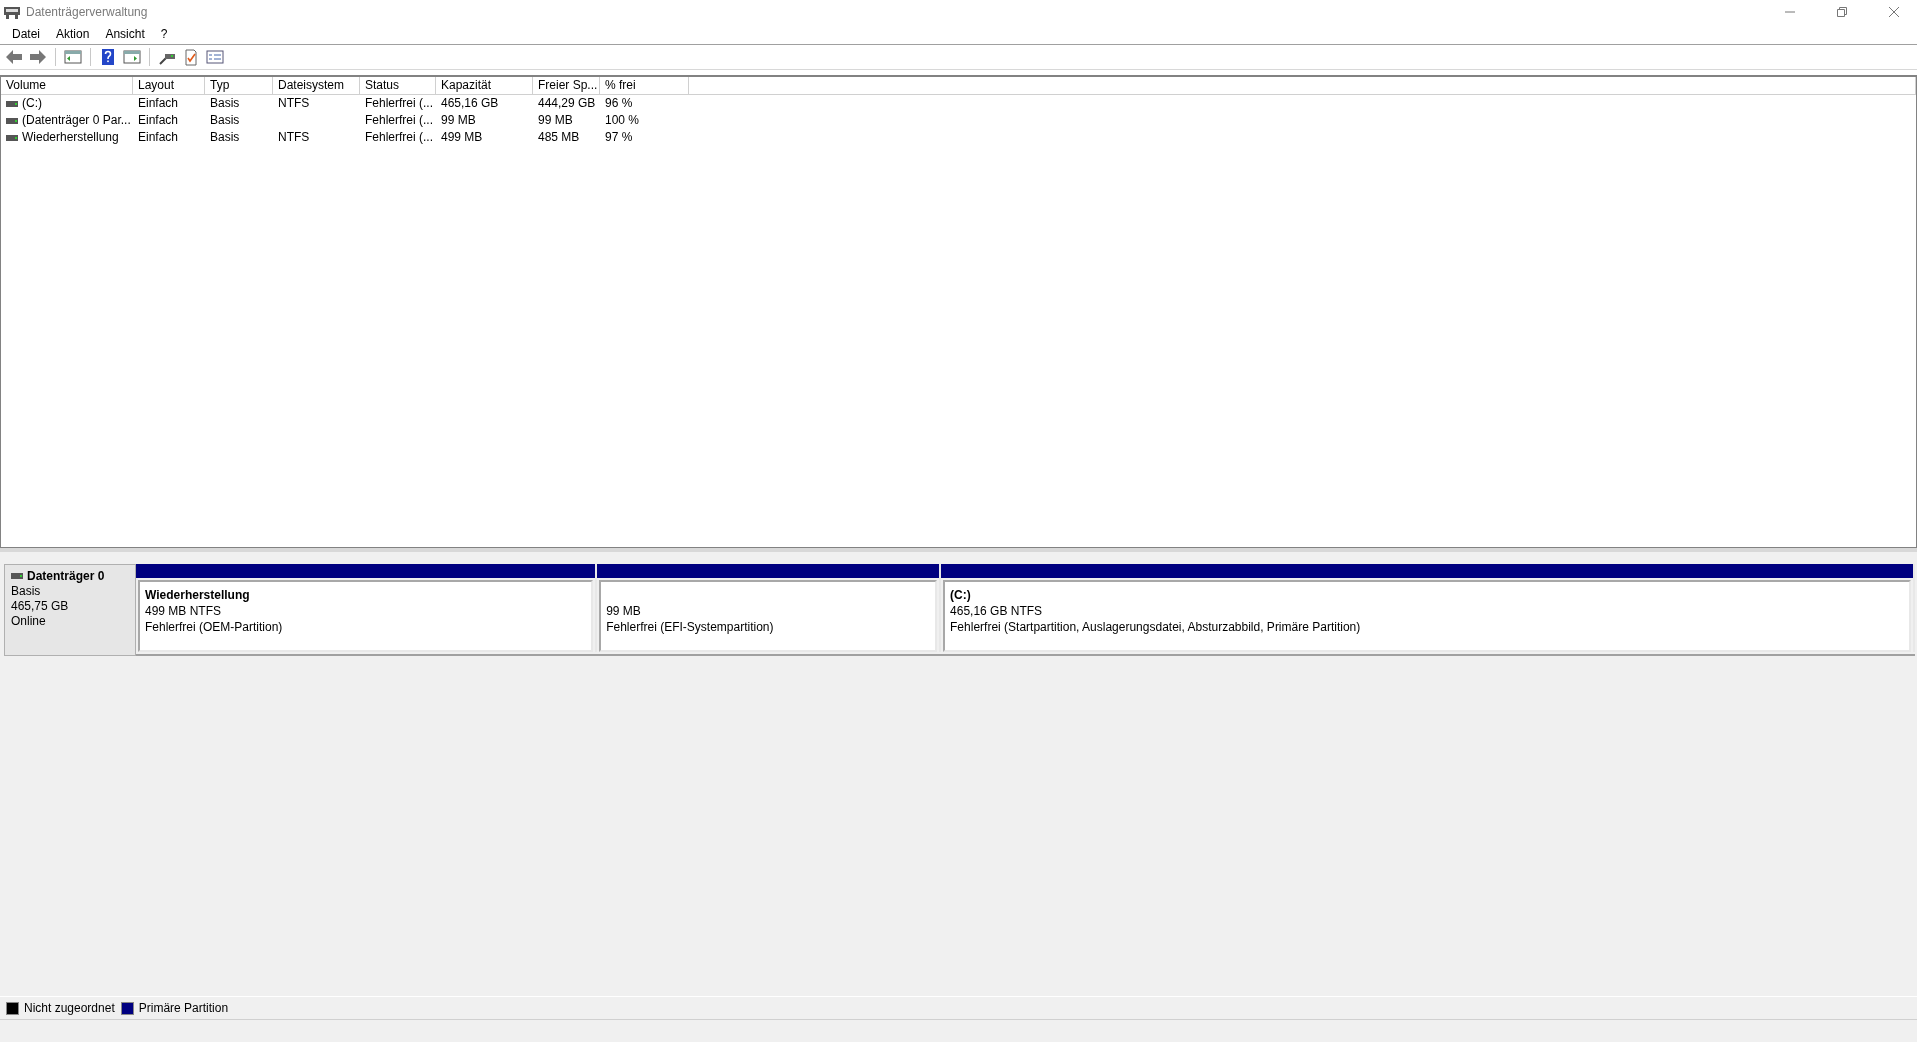 Image resolution: width=1917 pixels, height=1042 pixels. Describe the element at coordinates (69, 1008) in the screenshot. I see `legend-label: Nicht zugeordnet` at that location.